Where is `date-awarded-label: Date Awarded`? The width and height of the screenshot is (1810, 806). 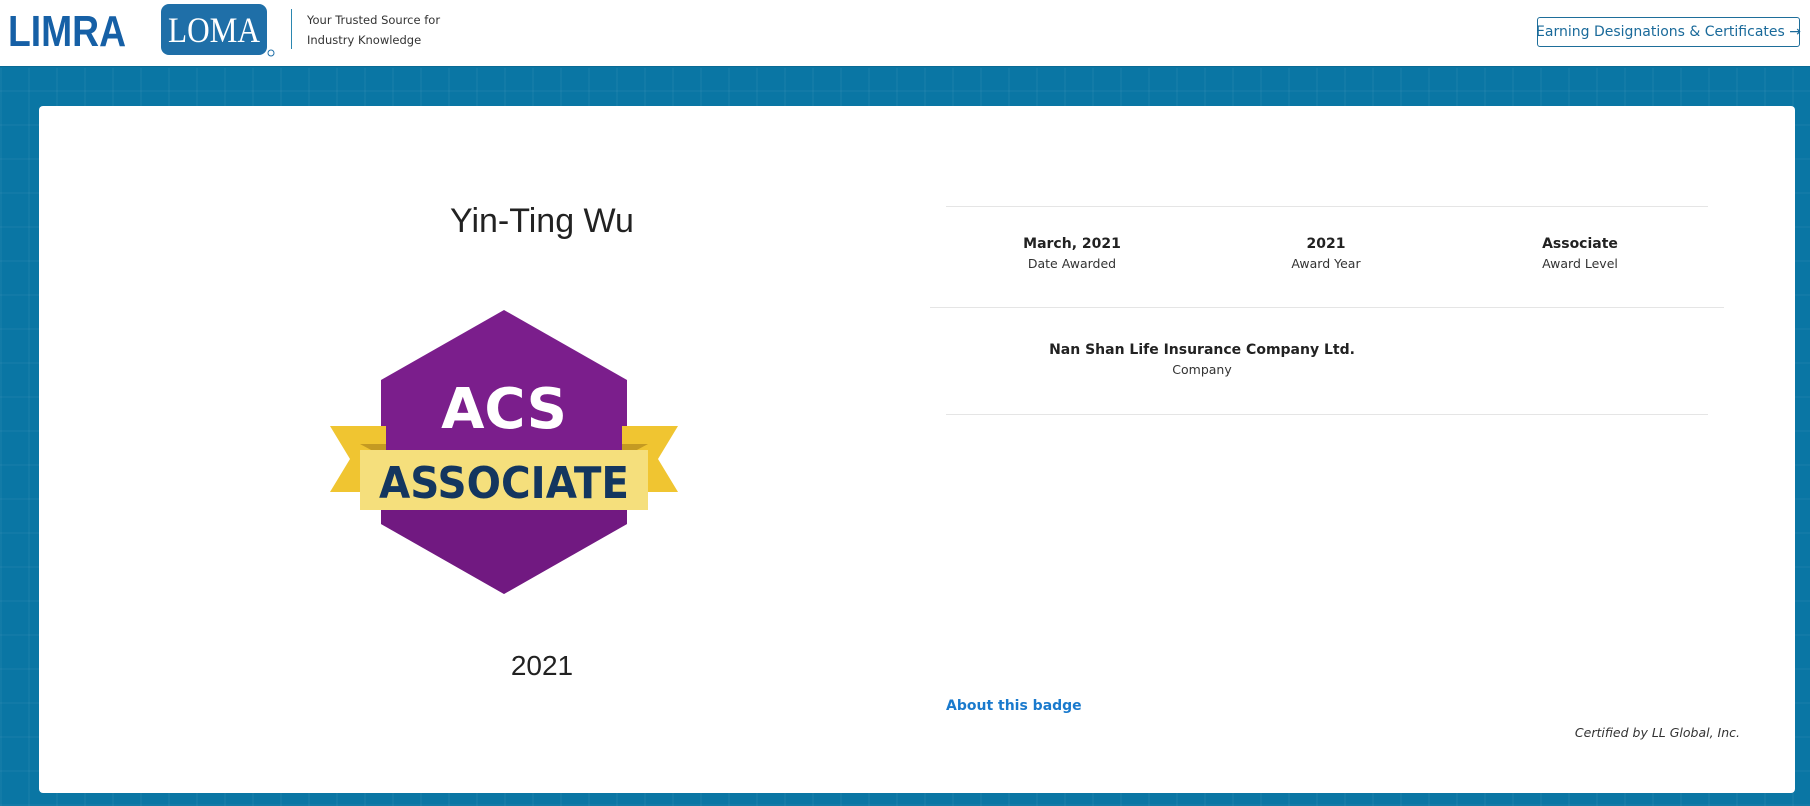 date-awarded-label: Date Awarded is located at coordinates (1072, 263).